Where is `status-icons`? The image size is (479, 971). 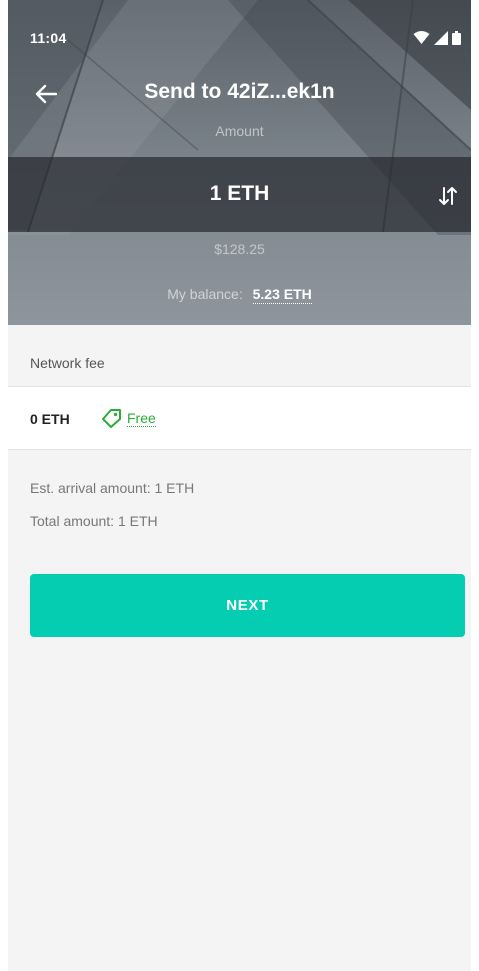
status-icons is located at coordinates (437, 38).